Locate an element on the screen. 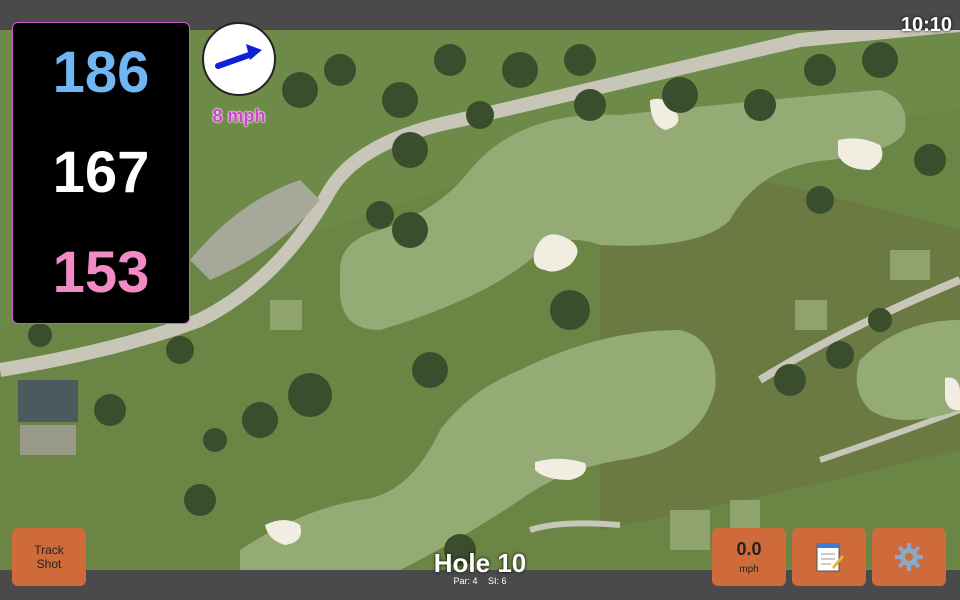 The height and width of the screenshot is (600, 960). wind-speed-button: 0.0 mph is located at coordinates (749, 557).